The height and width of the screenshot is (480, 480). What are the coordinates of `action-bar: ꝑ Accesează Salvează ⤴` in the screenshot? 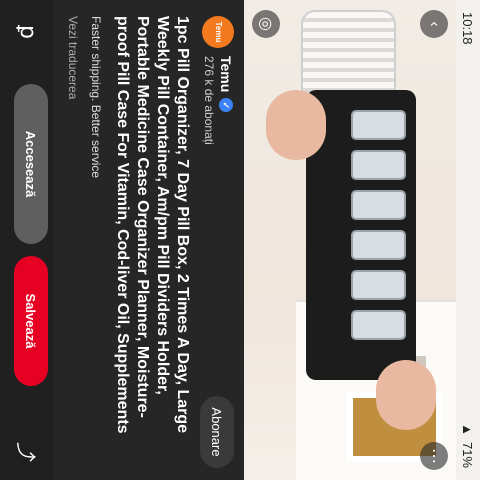 It's located at (27, 240).